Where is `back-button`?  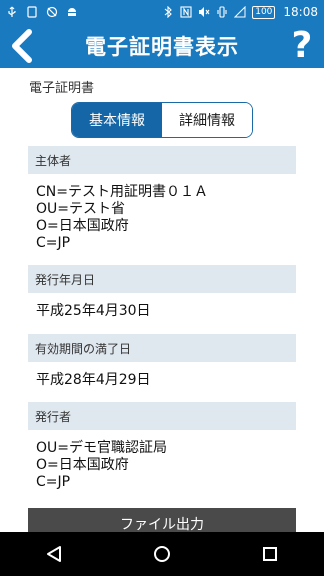
back-button is located at coordinates (22, 46).